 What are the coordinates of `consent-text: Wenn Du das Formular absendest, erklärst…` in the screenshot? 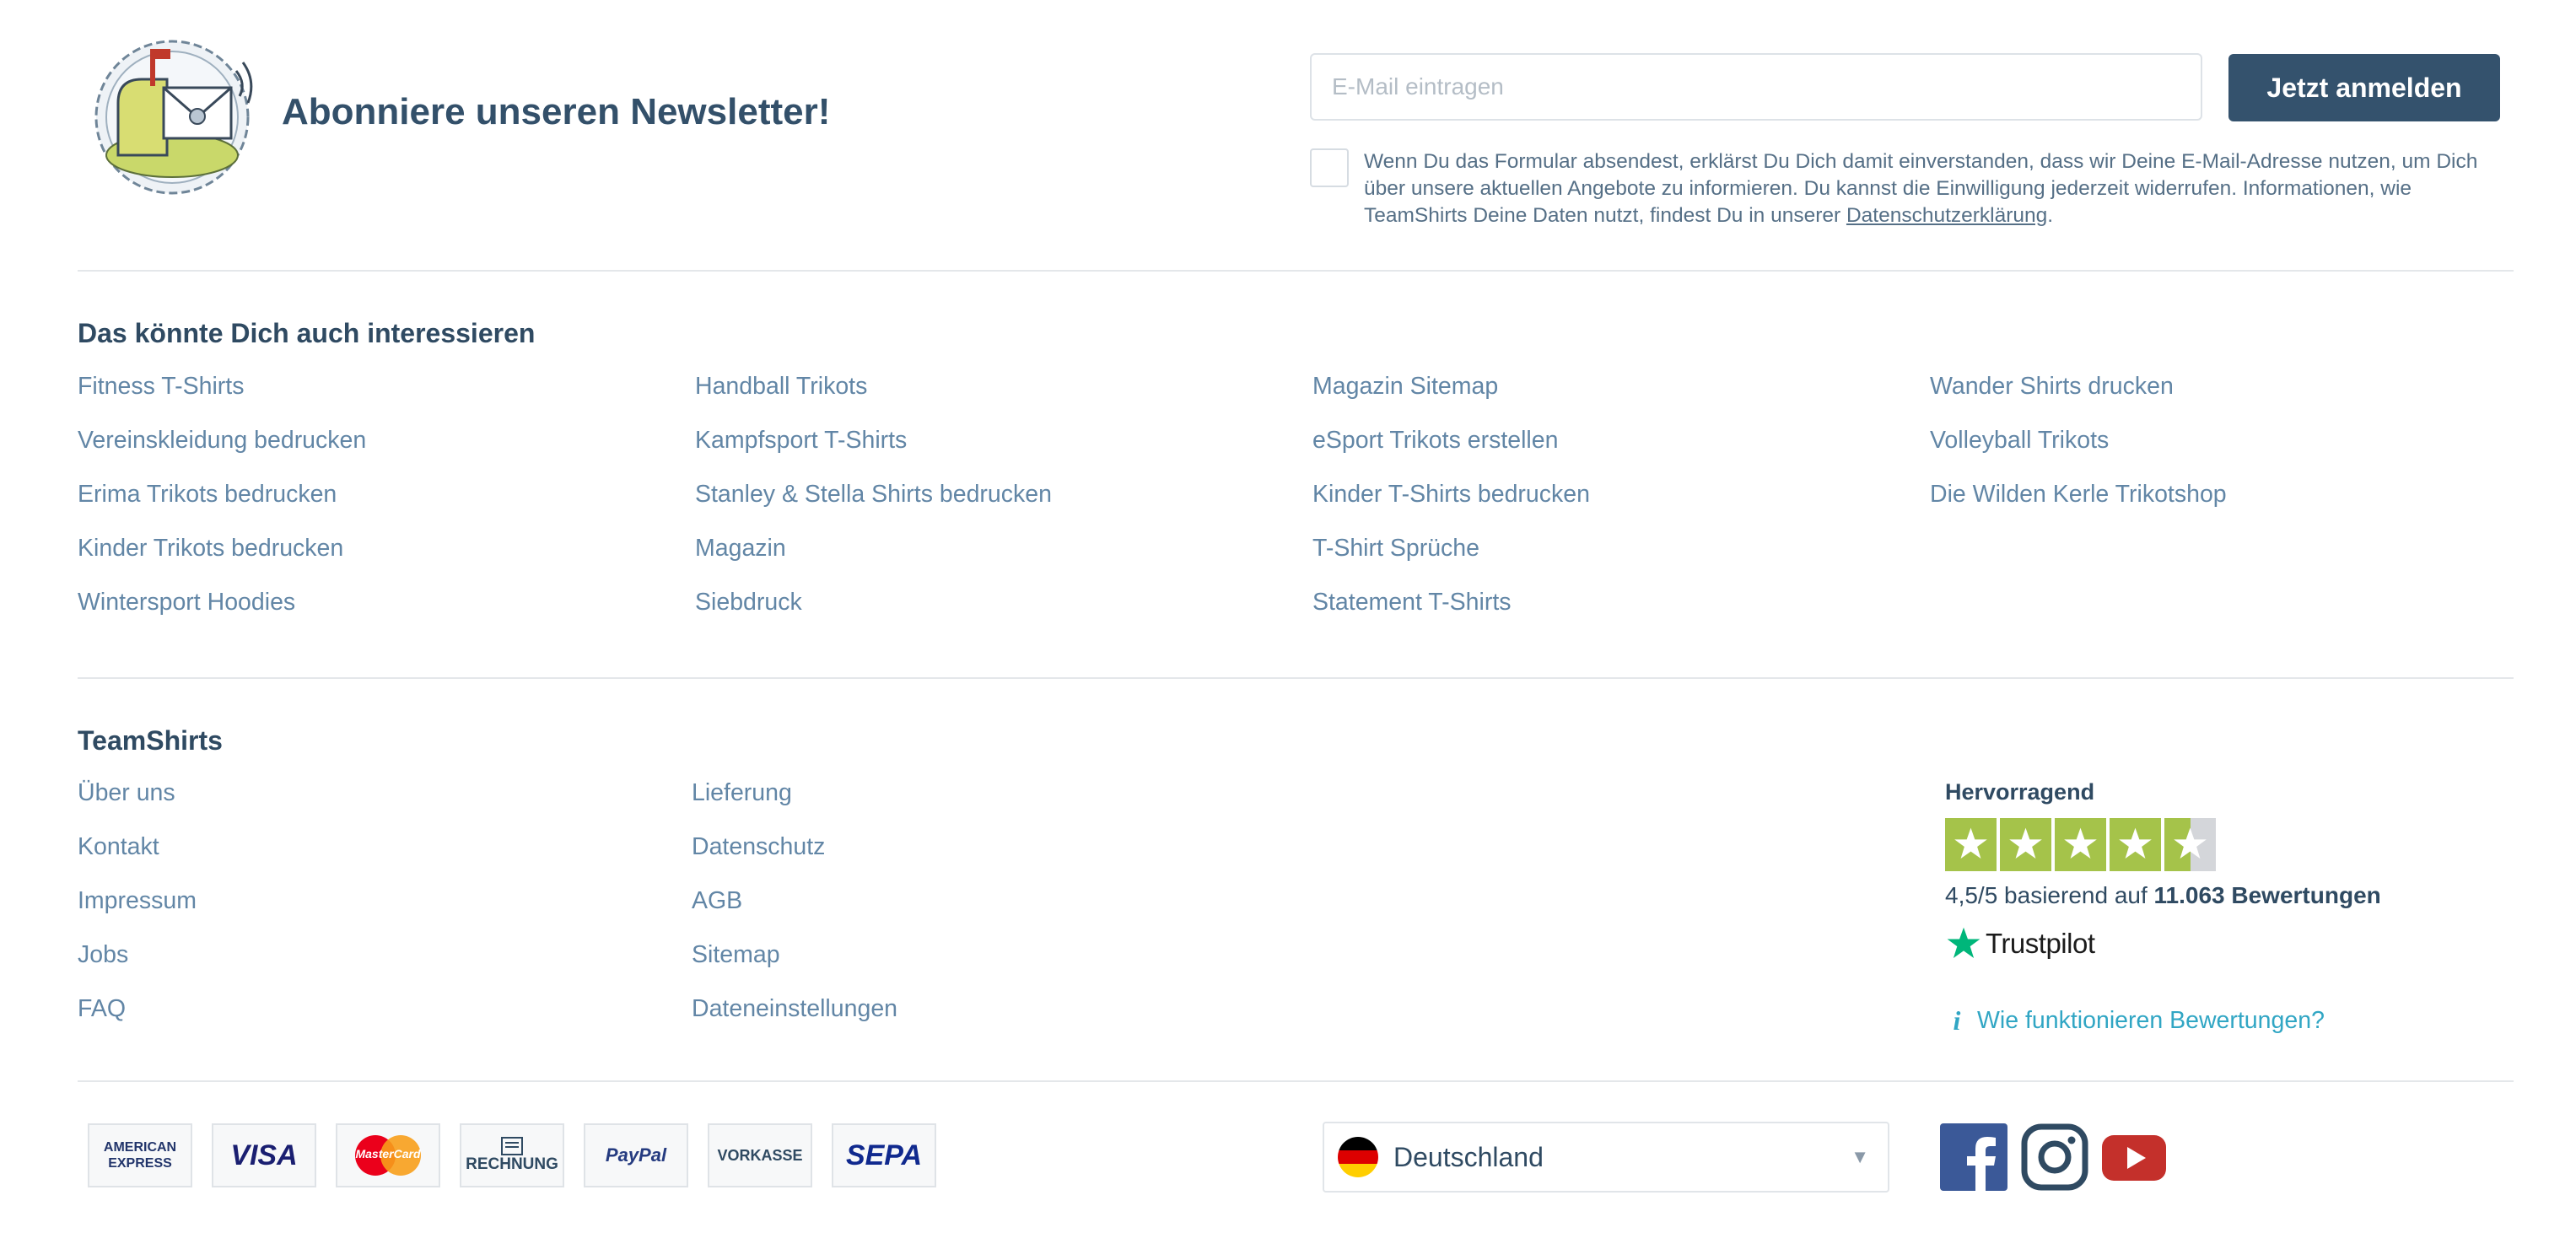 It's located at (1937, 189).